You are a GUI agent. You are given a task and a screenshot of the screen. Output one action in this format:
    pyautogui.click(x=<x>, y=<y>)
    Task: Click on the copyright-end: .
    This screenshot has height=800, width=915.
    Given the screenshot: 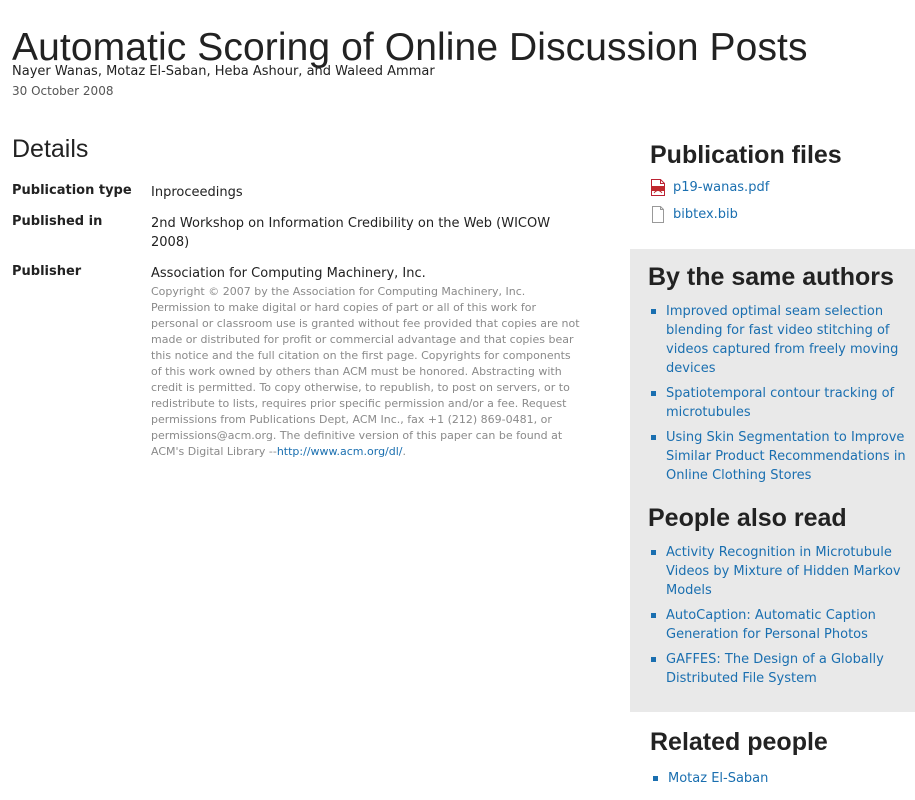 What is the action you would take?
    pyautogui.click(x=404, y=451)
    